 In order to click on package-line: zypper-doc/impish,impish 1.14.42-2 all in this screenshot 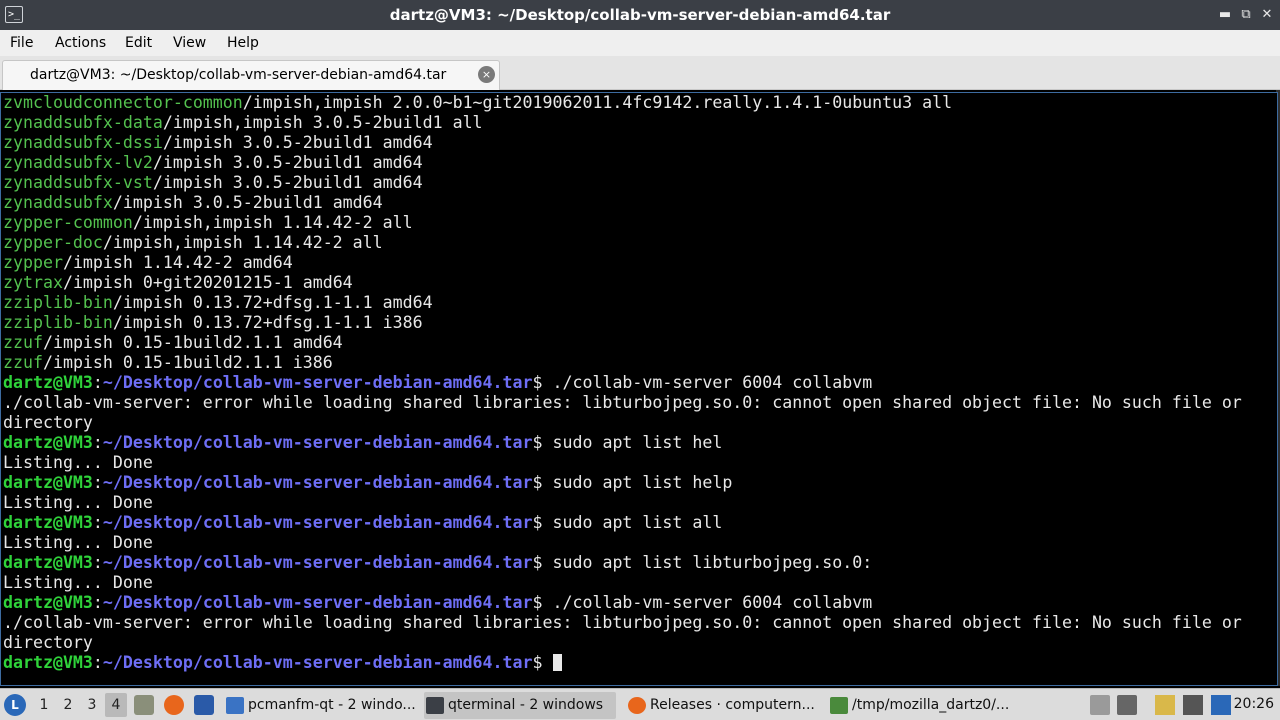, I will do `click(193, 243)`.